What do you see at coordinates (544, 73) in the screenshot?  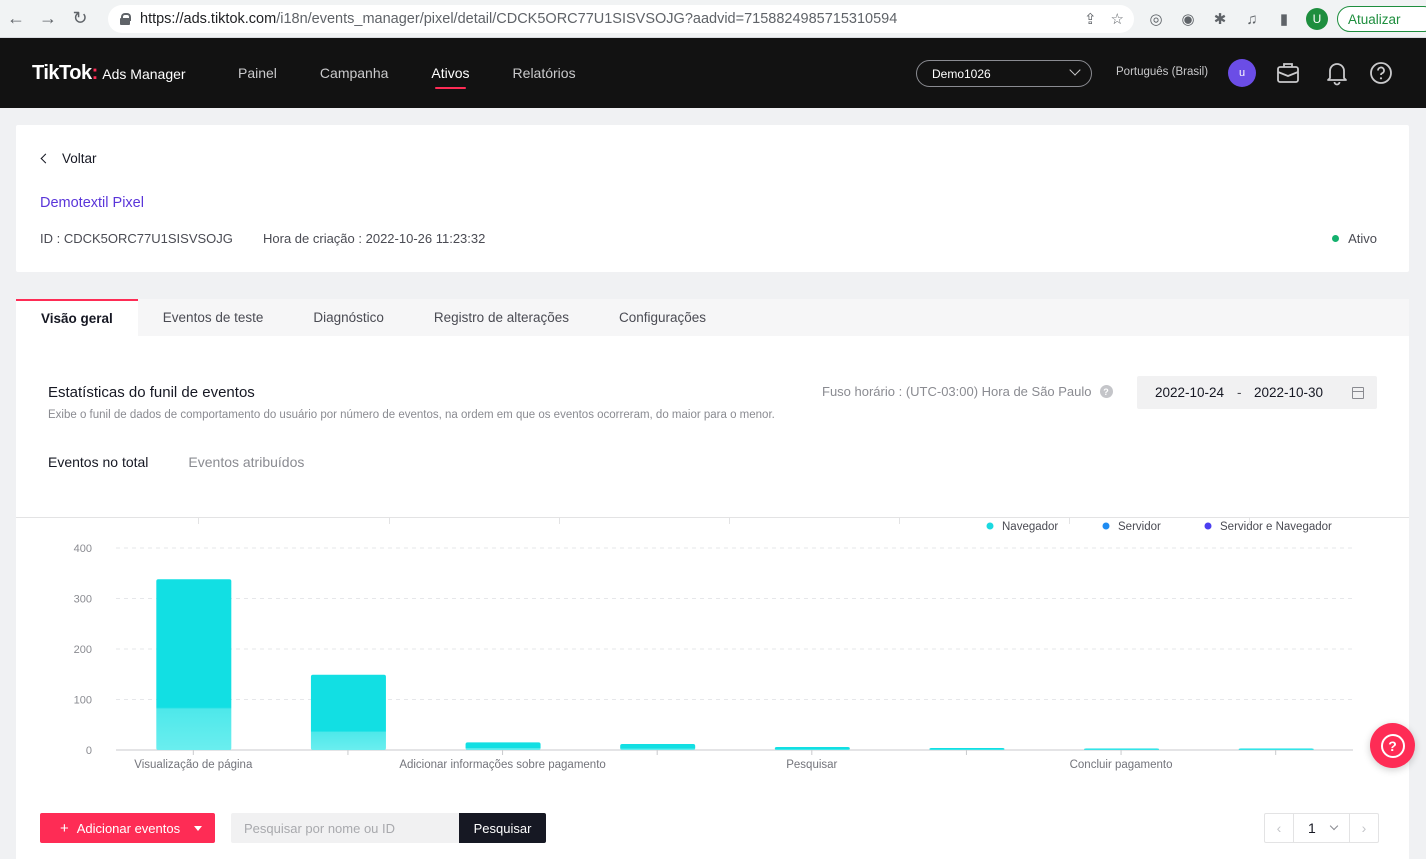 I see `nav-item-relatorios: Relatórios` at bounding box center [544, 73].